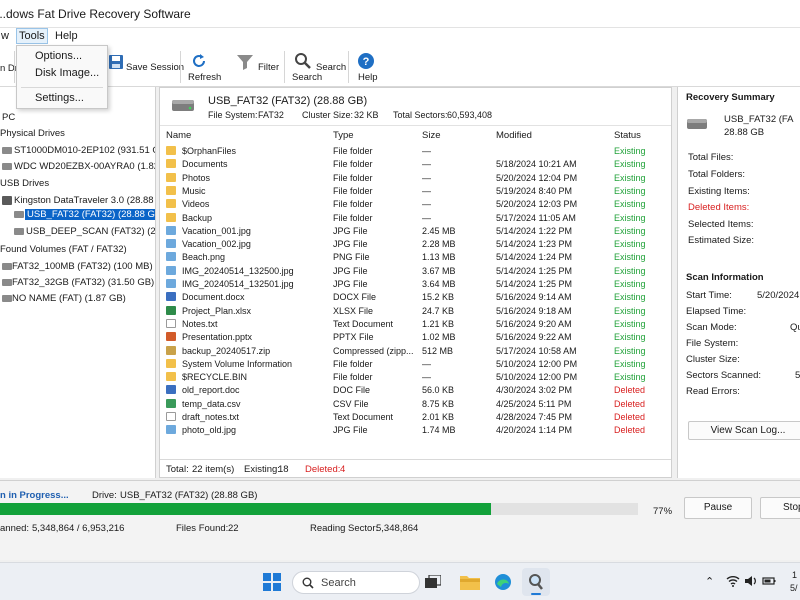  What do you see at coordinates (711, 327) in the screenshot?
I see `scan-mode-label: Scan Mode:` at bounding box center [711, 327].